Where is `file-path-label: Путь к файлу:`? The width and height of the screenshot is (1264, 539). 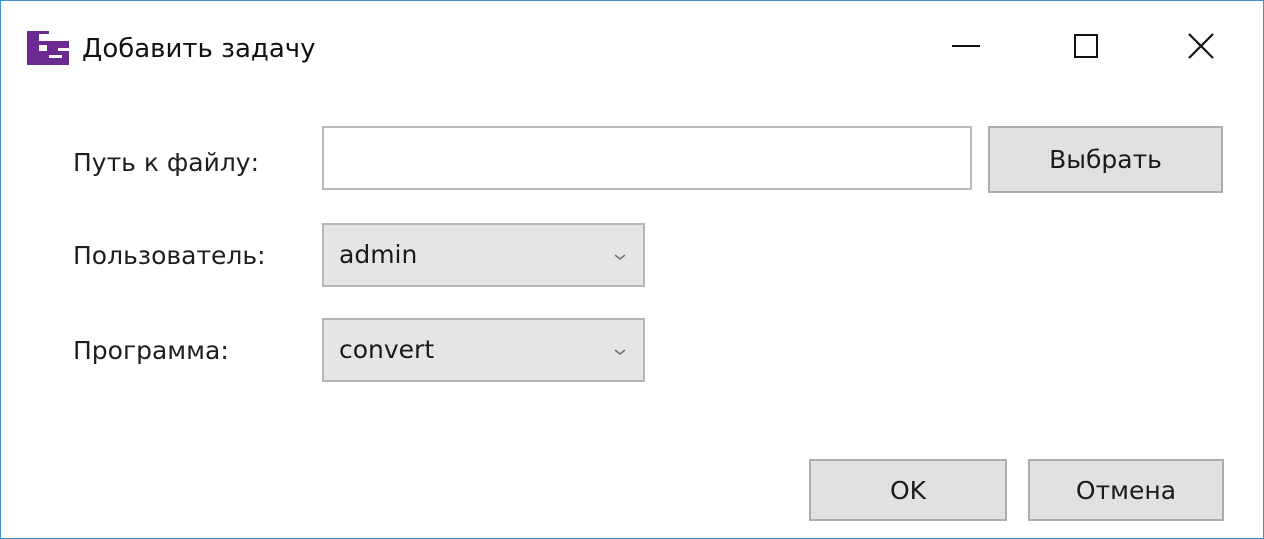
file-path-label: Путь к файлу: is located at coordinates (166, 162).